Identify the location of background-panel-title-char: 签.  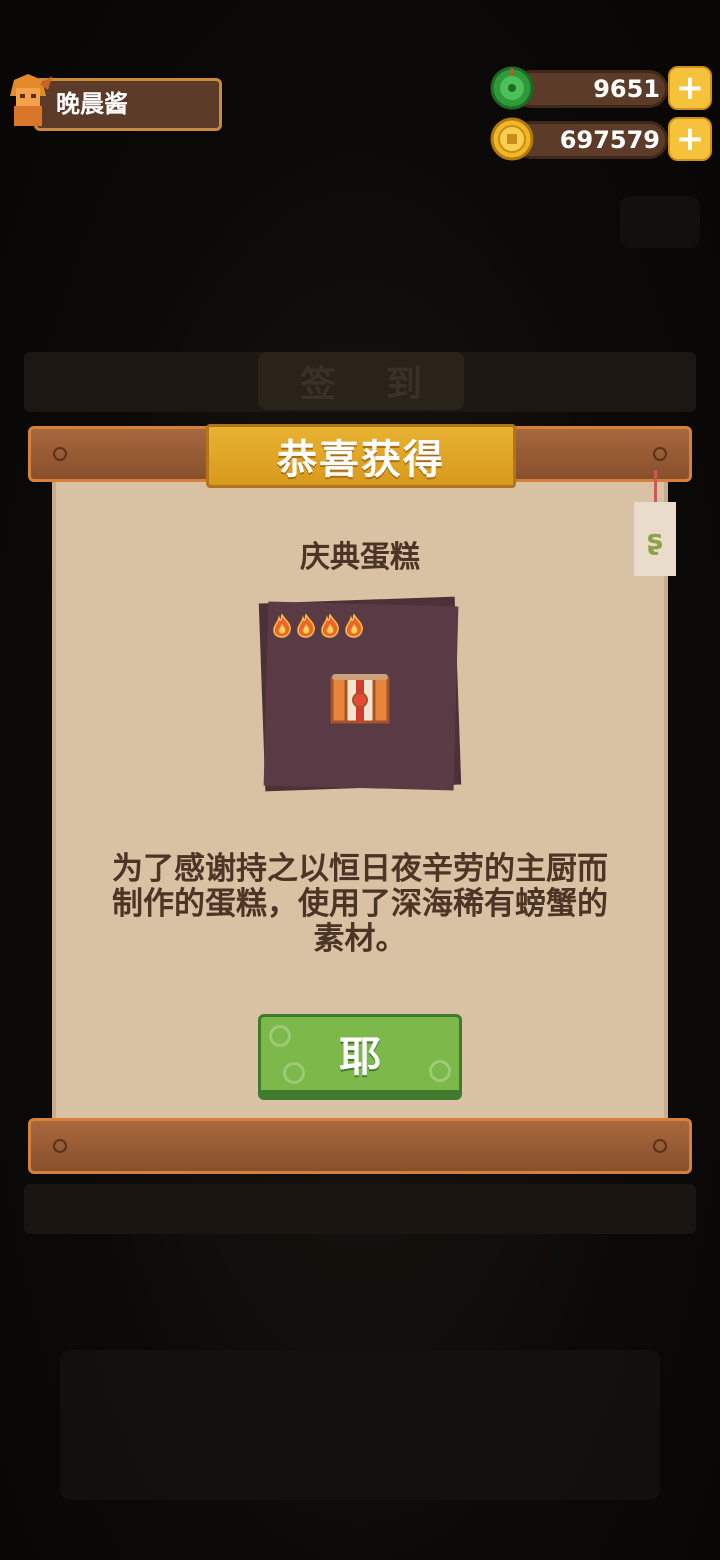
(317, 384).